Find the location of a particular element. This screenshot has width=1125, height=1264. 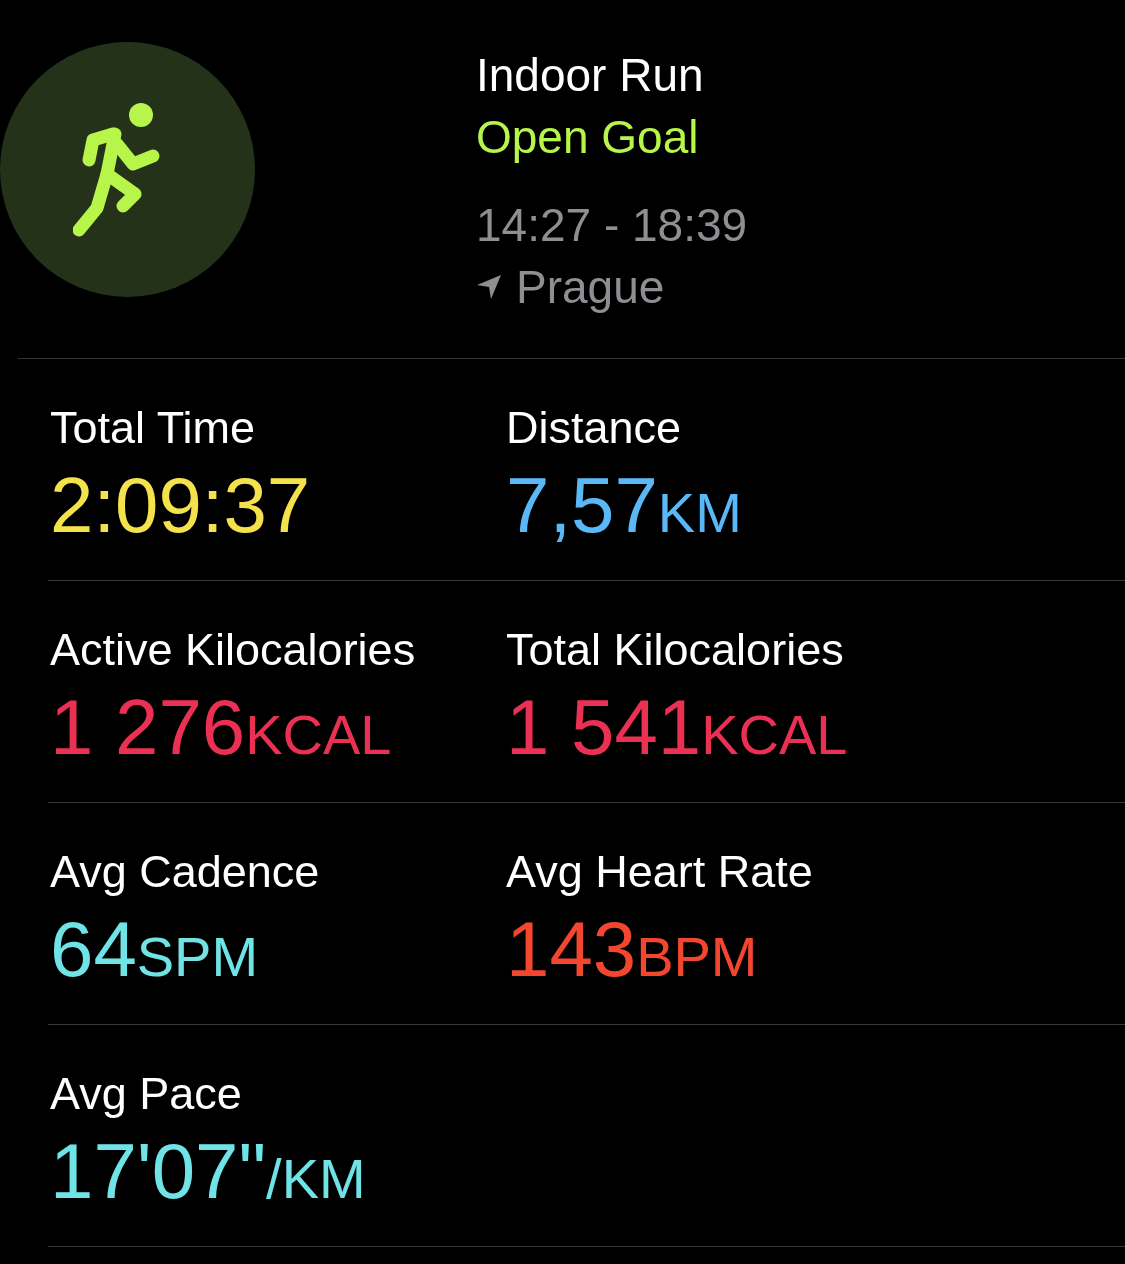

metric-value: 143BPM is located at coordinates (632, 949).